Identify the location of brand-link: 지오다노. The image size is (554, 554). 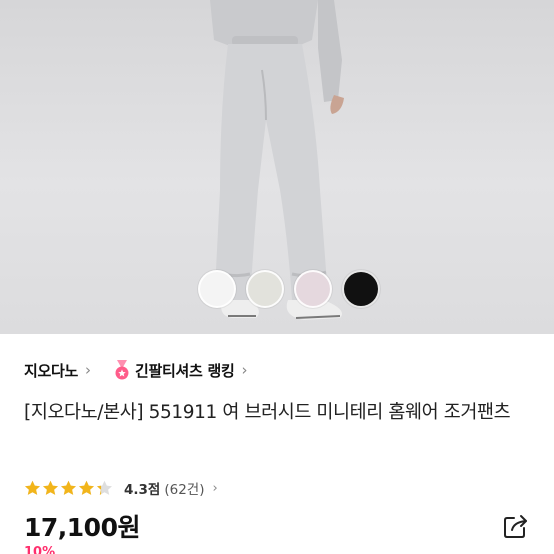
(51, 370).